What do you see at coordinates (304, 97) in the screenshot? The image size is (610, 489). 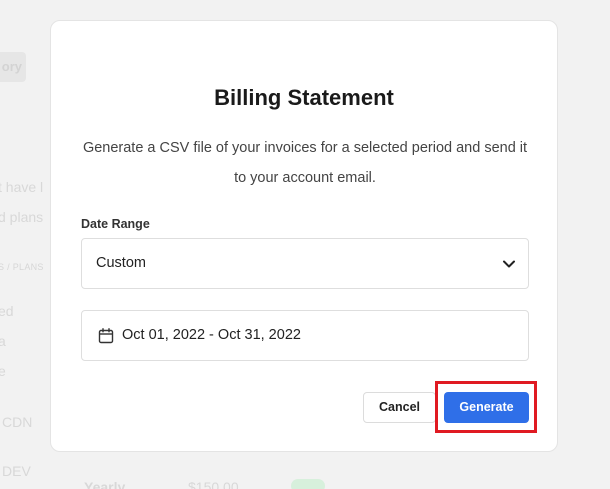 I see `modal-title: Billing Statement` at bounding box center [304, 97].